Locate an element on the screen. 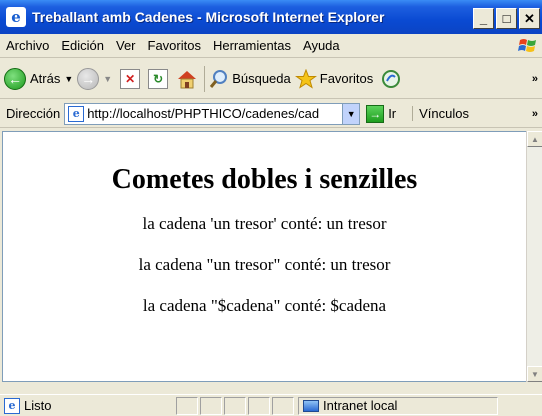  ie-logo-icon: e is located at coordinates (16, 17).